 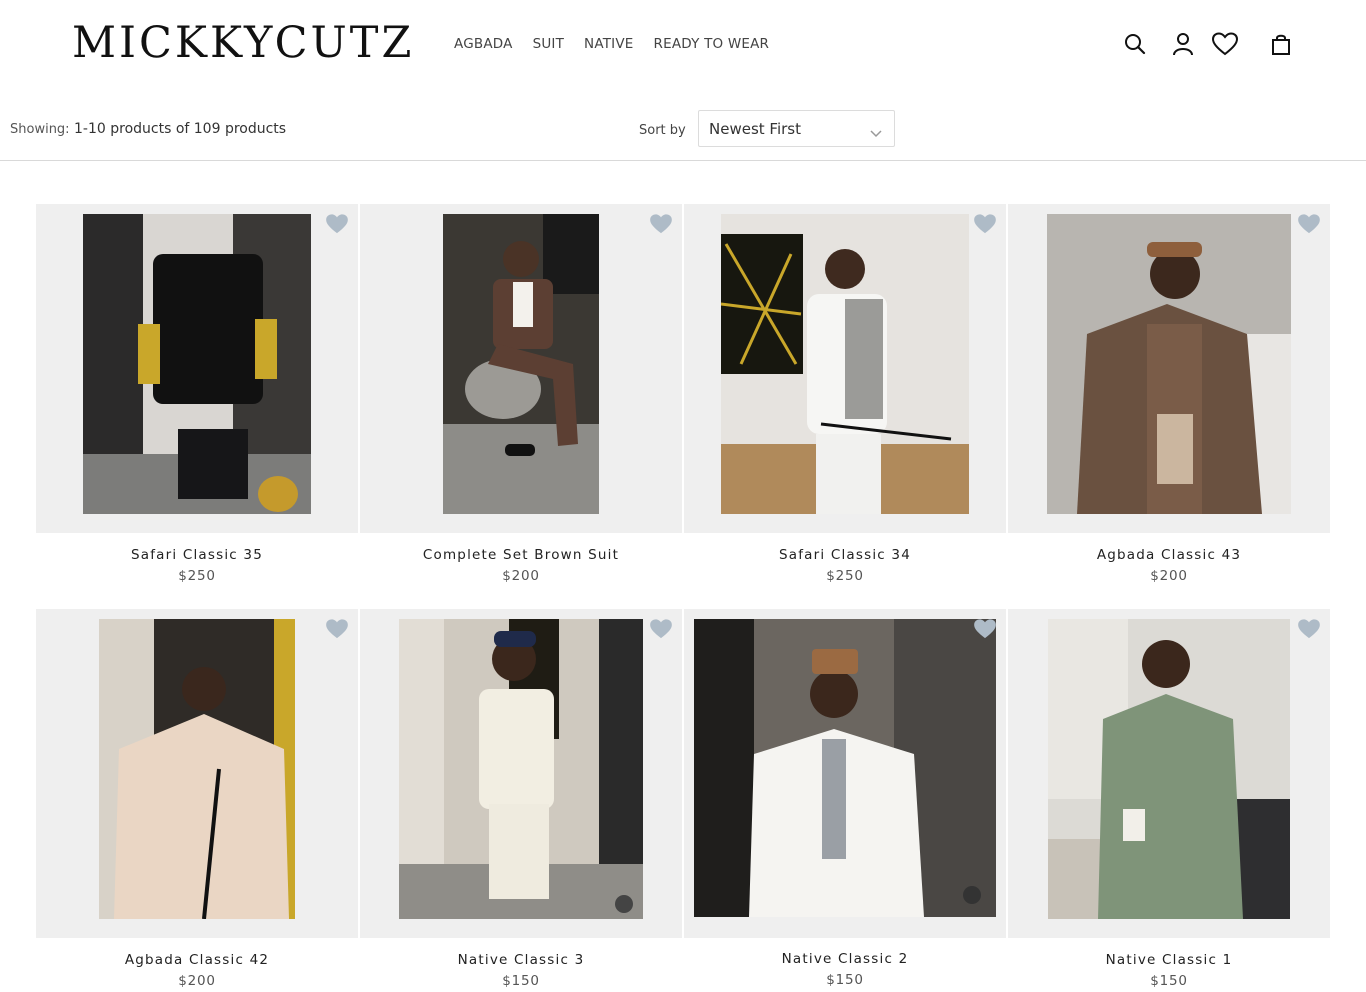 I want to click on sort-label: Sort by, so click(x=662, y=130).